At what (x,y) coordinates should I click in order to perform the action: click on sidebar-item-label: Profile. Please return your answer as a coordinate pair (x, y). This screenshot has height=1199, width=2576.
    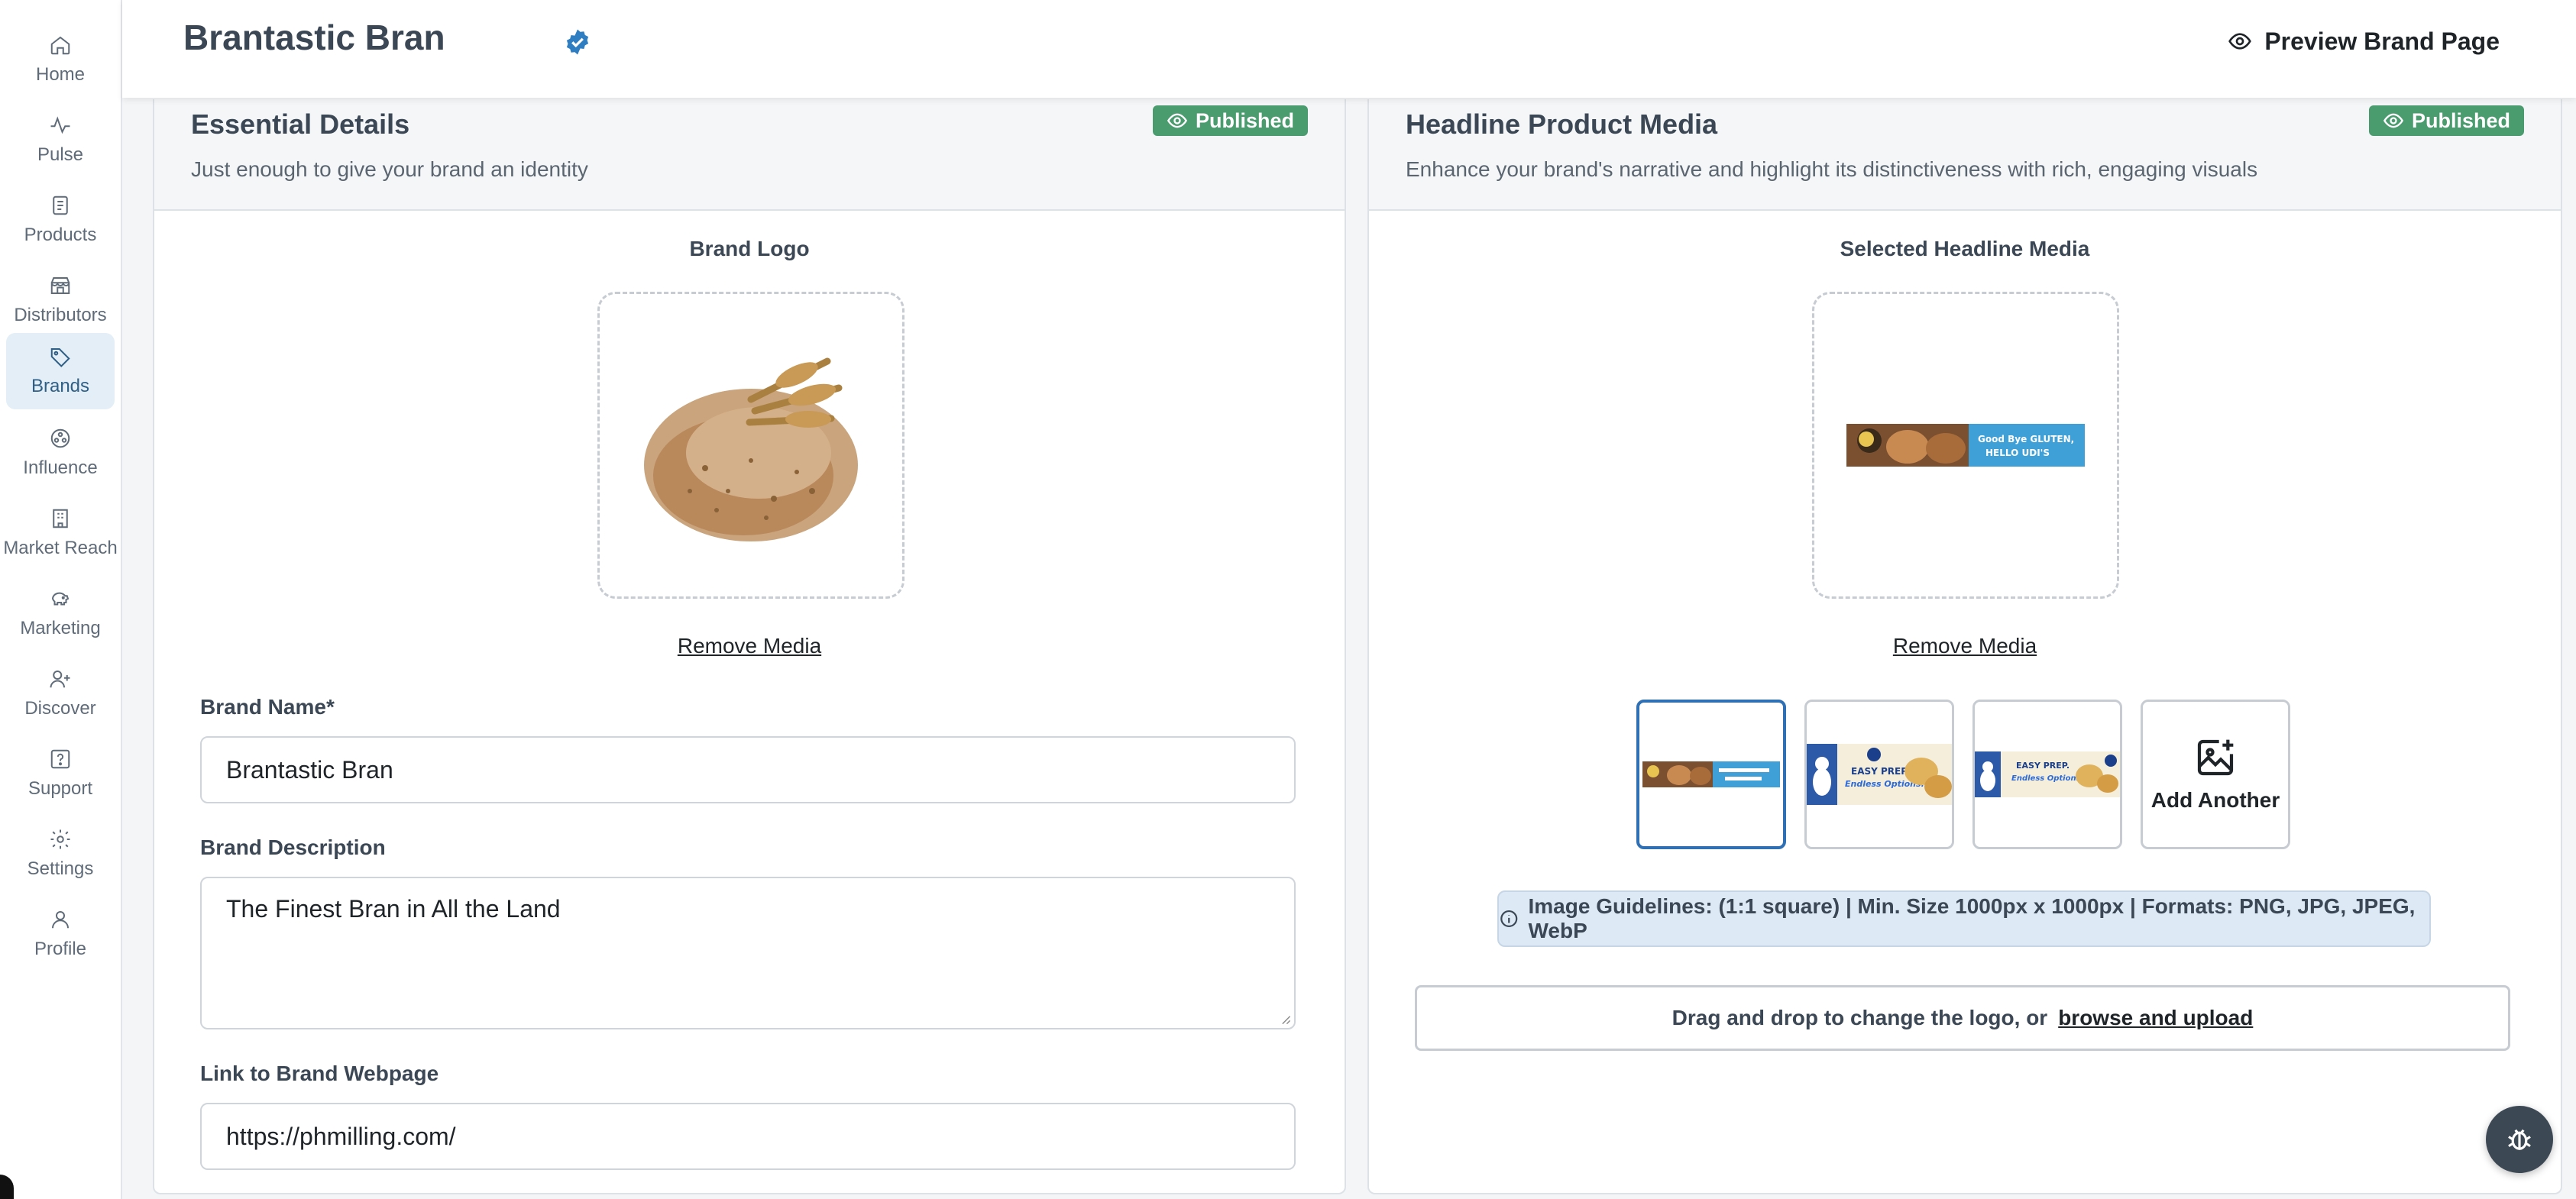
    Looking at the image, I should click on (60, 949).